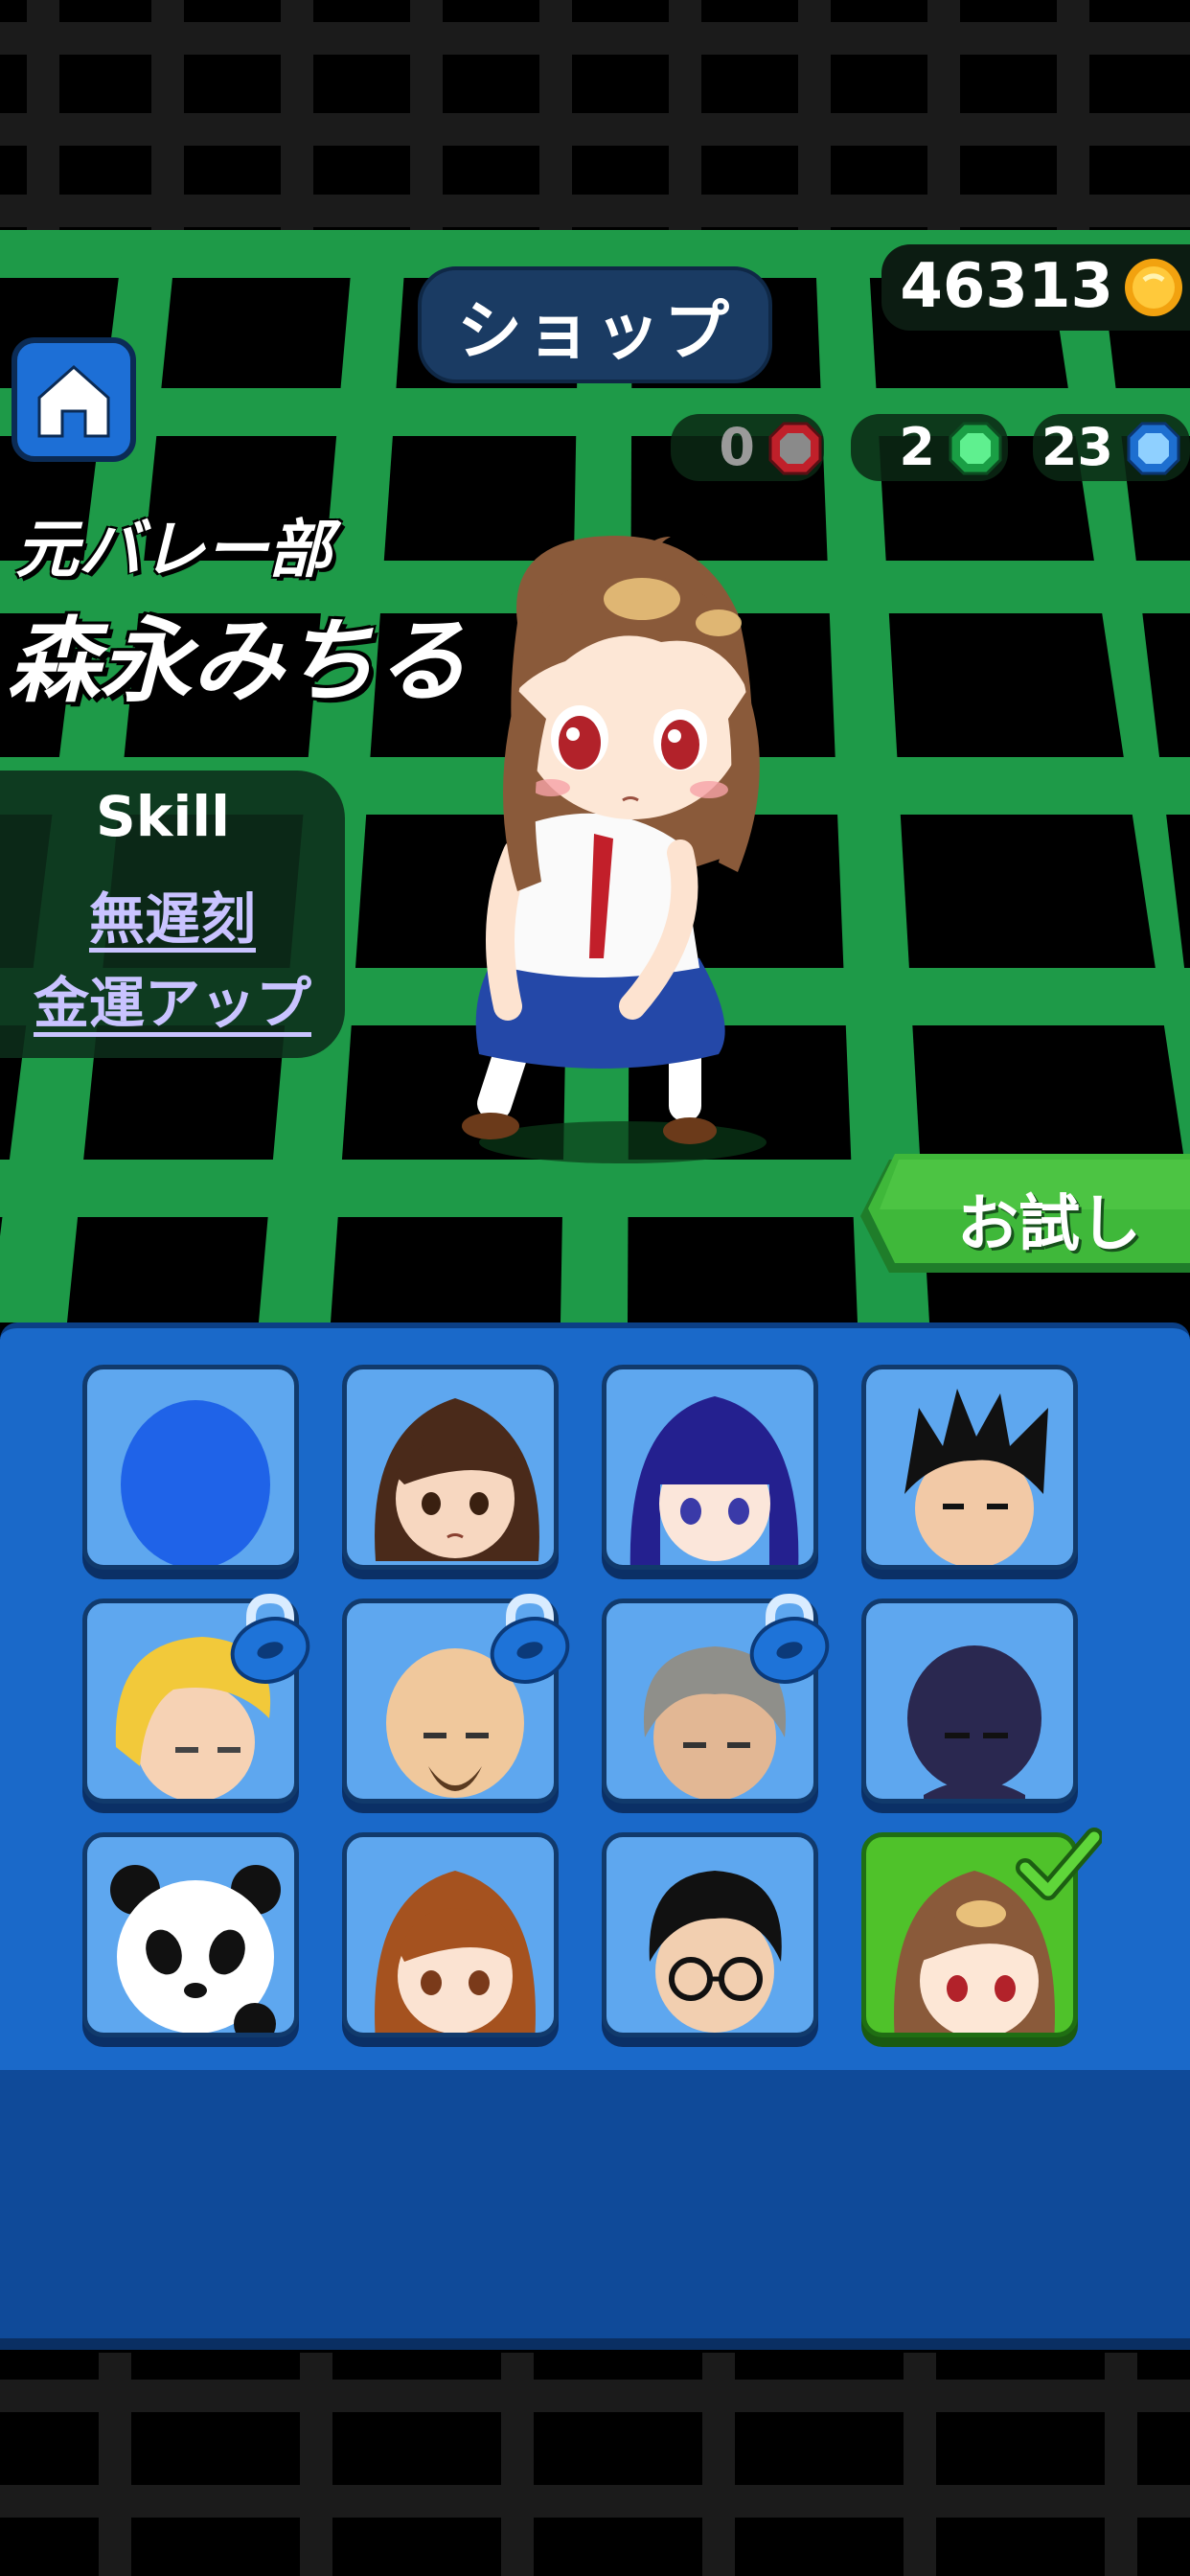 The image size is (1190, 2576). What do you see at coordinates (1154, 287) in the screenshot?
I see `coin-icon` at bounding box center [1154, 287].